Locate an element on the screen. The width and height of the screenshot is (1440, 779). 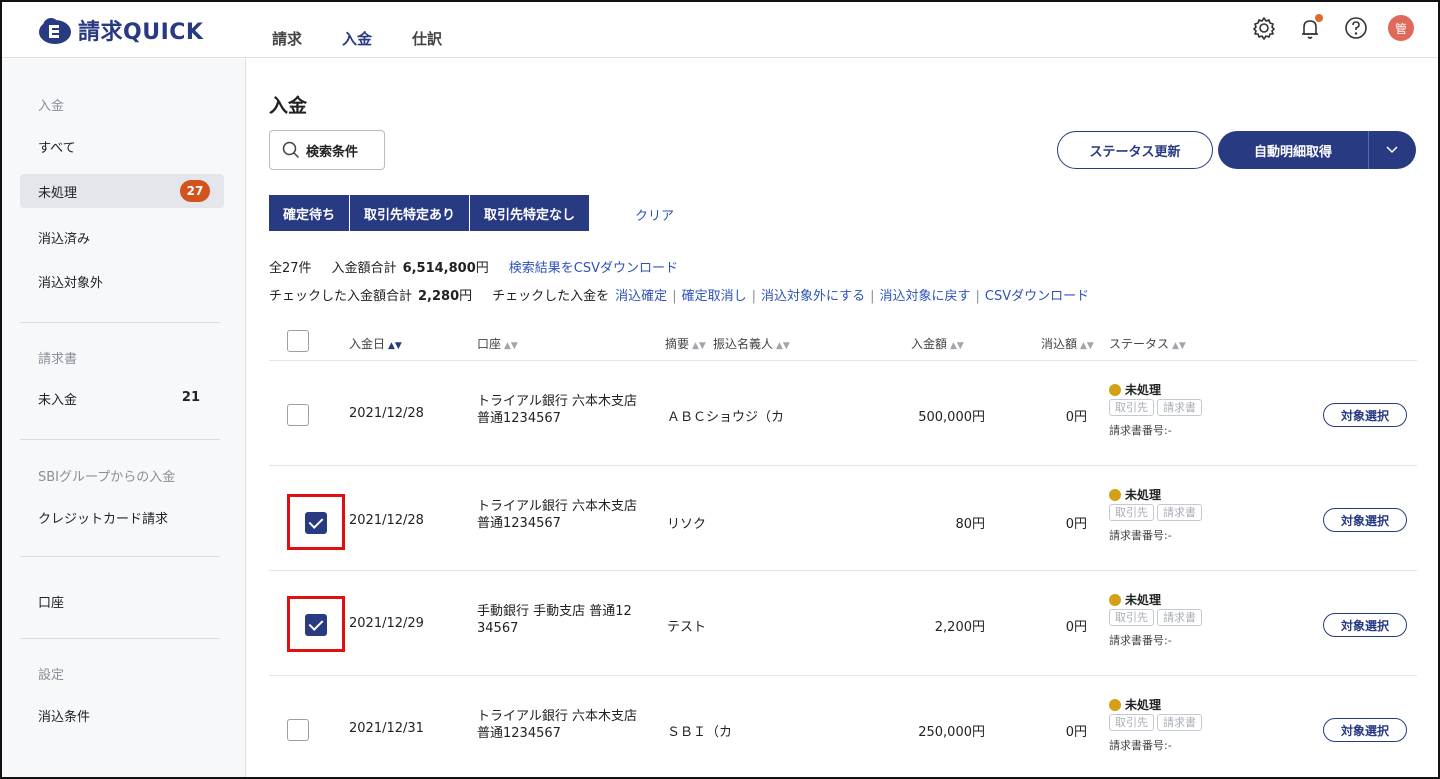
col-date: 入金日 ▲▼ is located at coordinates (375, 343).